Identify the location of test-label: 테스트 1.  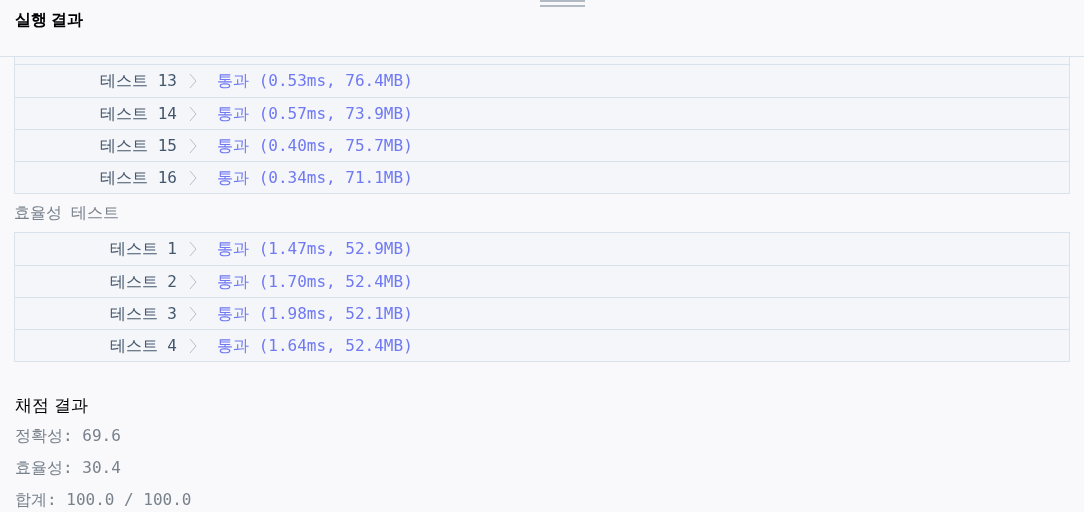
(142, 249).